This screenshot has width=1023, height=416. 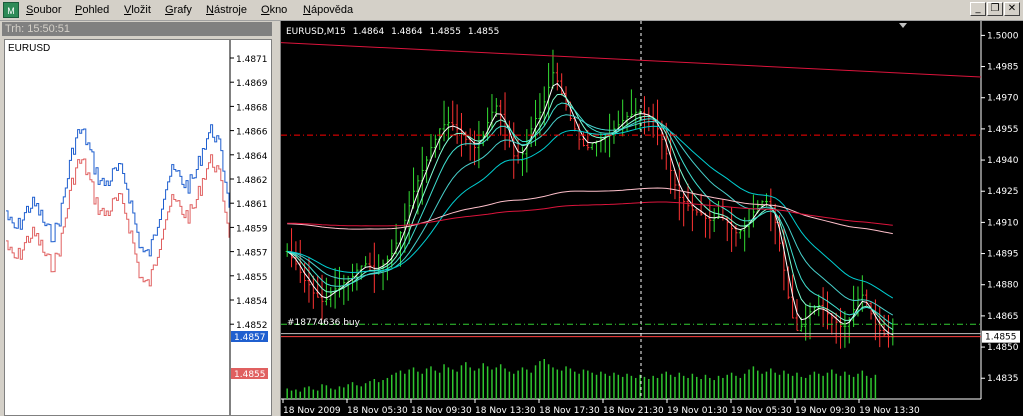 I want to click on x-tick-label: 18 Nov 2009, so click(x=312, y=411).